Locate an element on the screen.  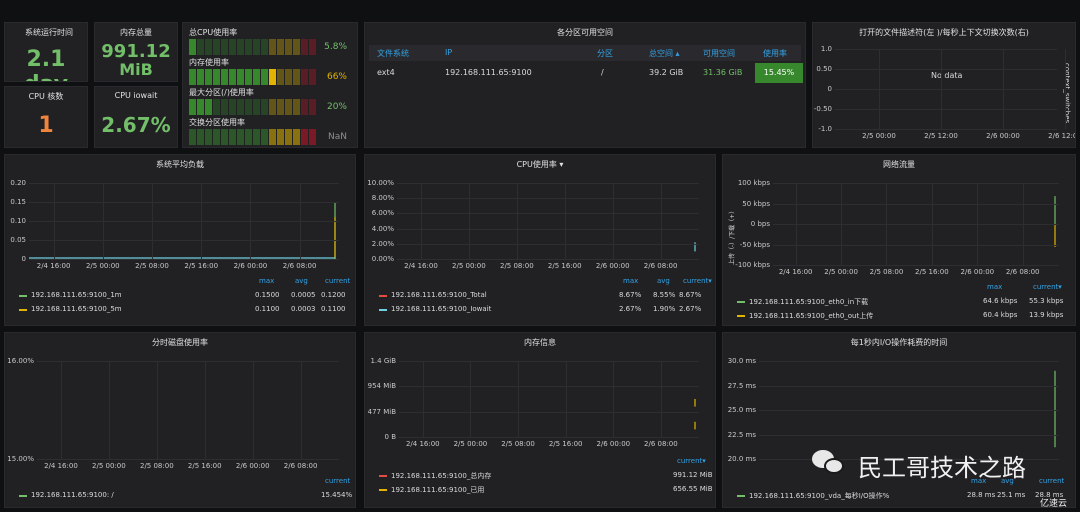
mem-total-value: 991.12 is located at coordinates (136, 51).